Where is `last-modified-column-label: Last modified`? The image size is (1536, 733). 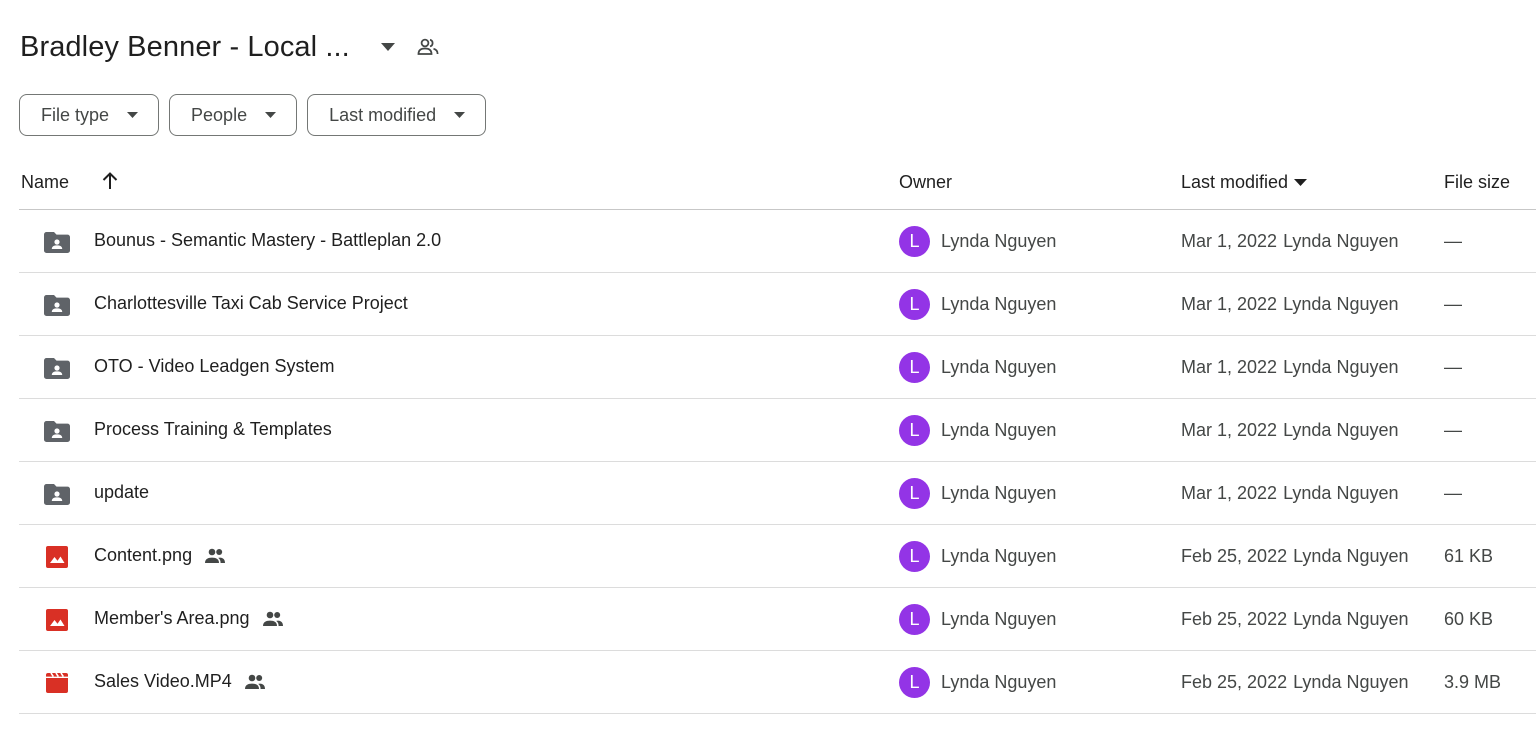
last-modified-column-label: Last modified is located at coordinates (1235, 182).